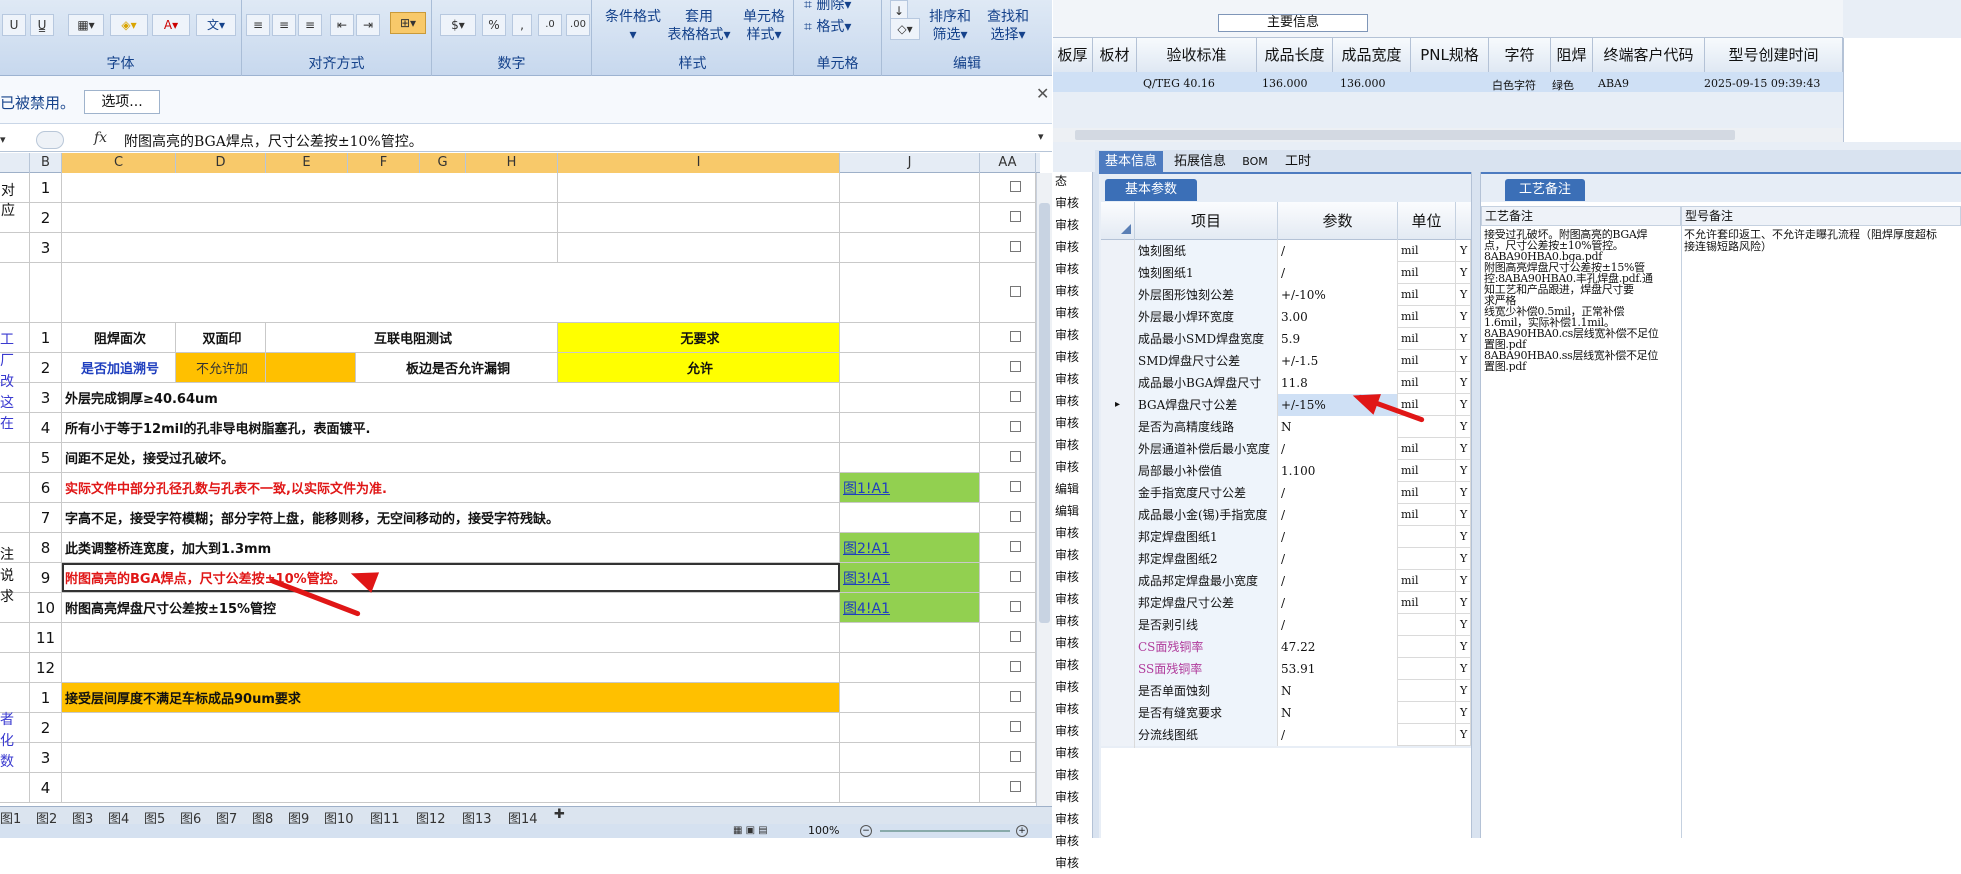  I want to click on row-number-cell: 12, so click(46, 667).